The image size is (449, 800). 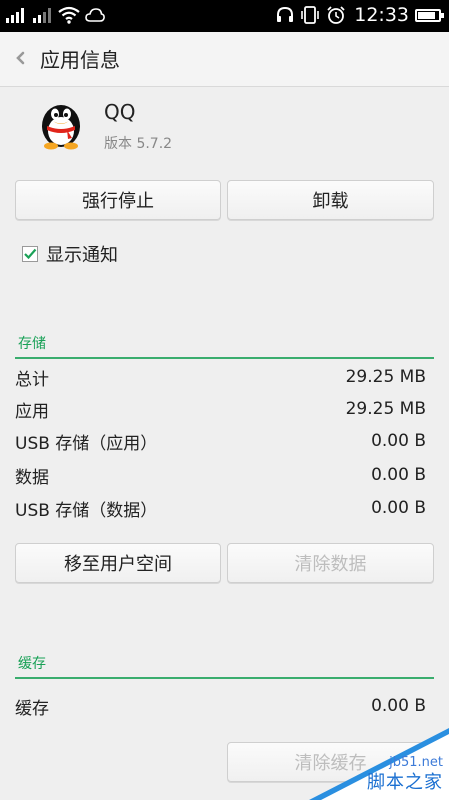 What do you see at coordinates (15, 15) in the screenshot?
I see `signal-icon` at bounding box center [15, 15].